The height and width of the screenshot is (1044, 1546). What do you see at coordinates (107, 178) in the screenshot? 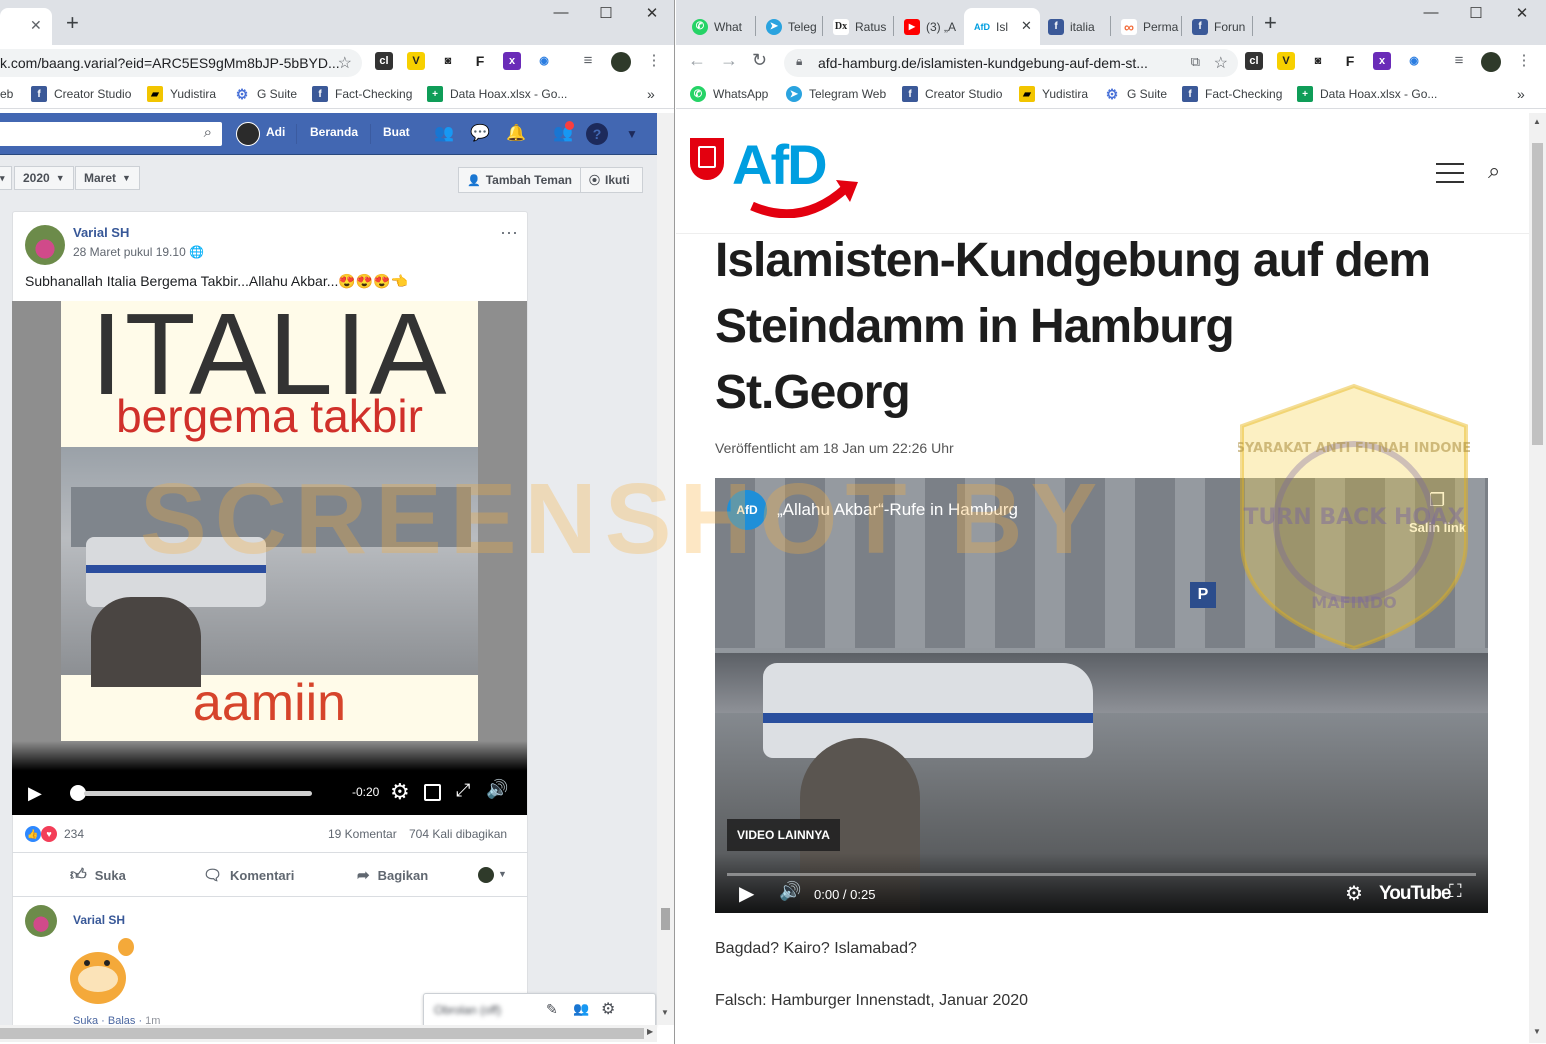
I see `month-dropdown: Maret ▼` at bounding box center [107, 178].